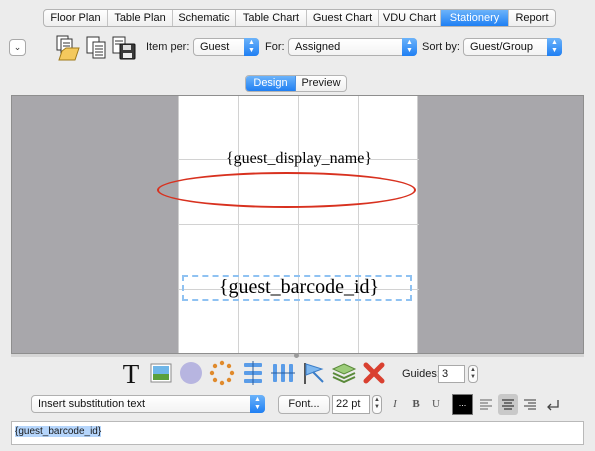  I want to click on guides-input: 3, so click(451, 374).